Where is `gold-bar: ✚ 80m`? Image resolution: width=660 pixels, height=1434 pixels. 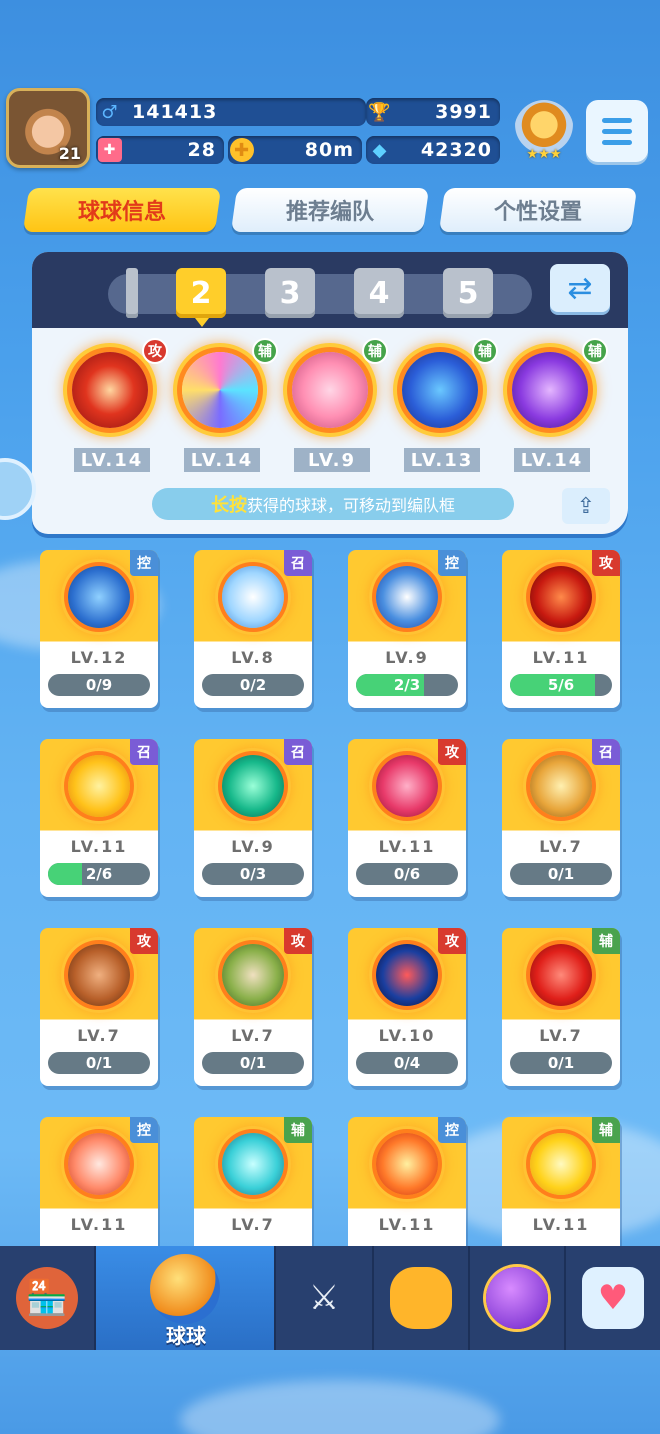 gold-bar: ✚ 80m is located at coordinates (295, 150).